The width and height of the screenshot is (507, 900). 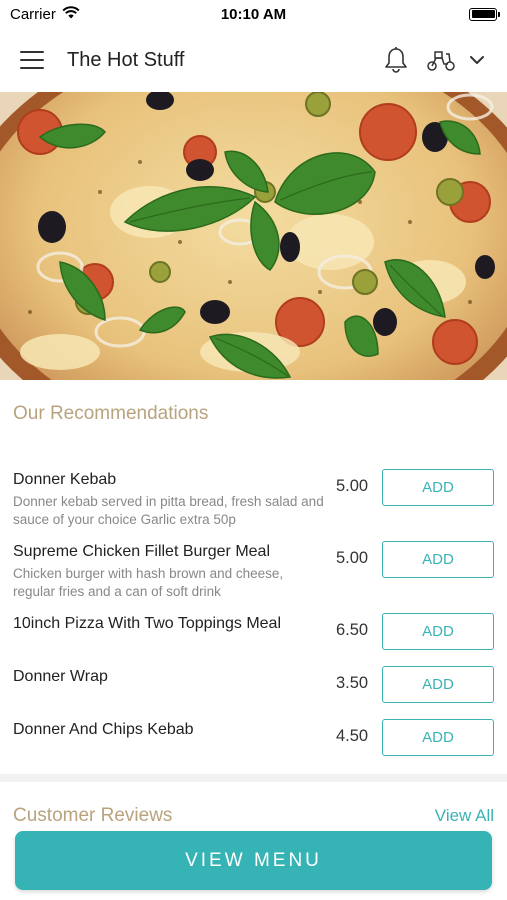 What do you see at coordinates (103, 729) in the screenshot?
I see `item-name: Donner And Chips Kebab` at bounding box center [103, 729].